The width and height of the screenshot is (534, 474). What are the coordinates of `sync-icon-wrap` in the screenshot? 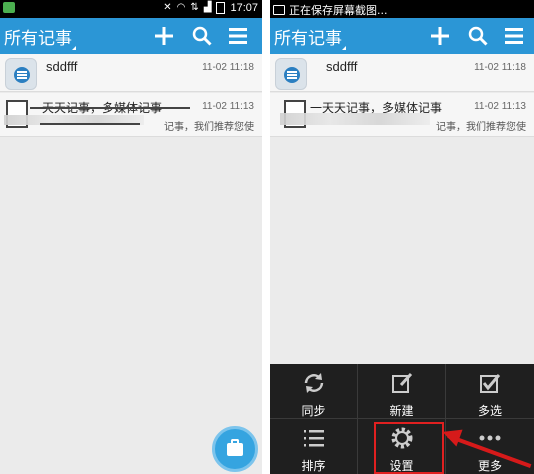 It's located at (314, 383).